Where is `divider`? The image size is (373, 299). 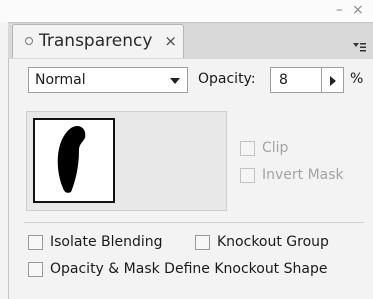 divider is located at coordinates (194, 222).